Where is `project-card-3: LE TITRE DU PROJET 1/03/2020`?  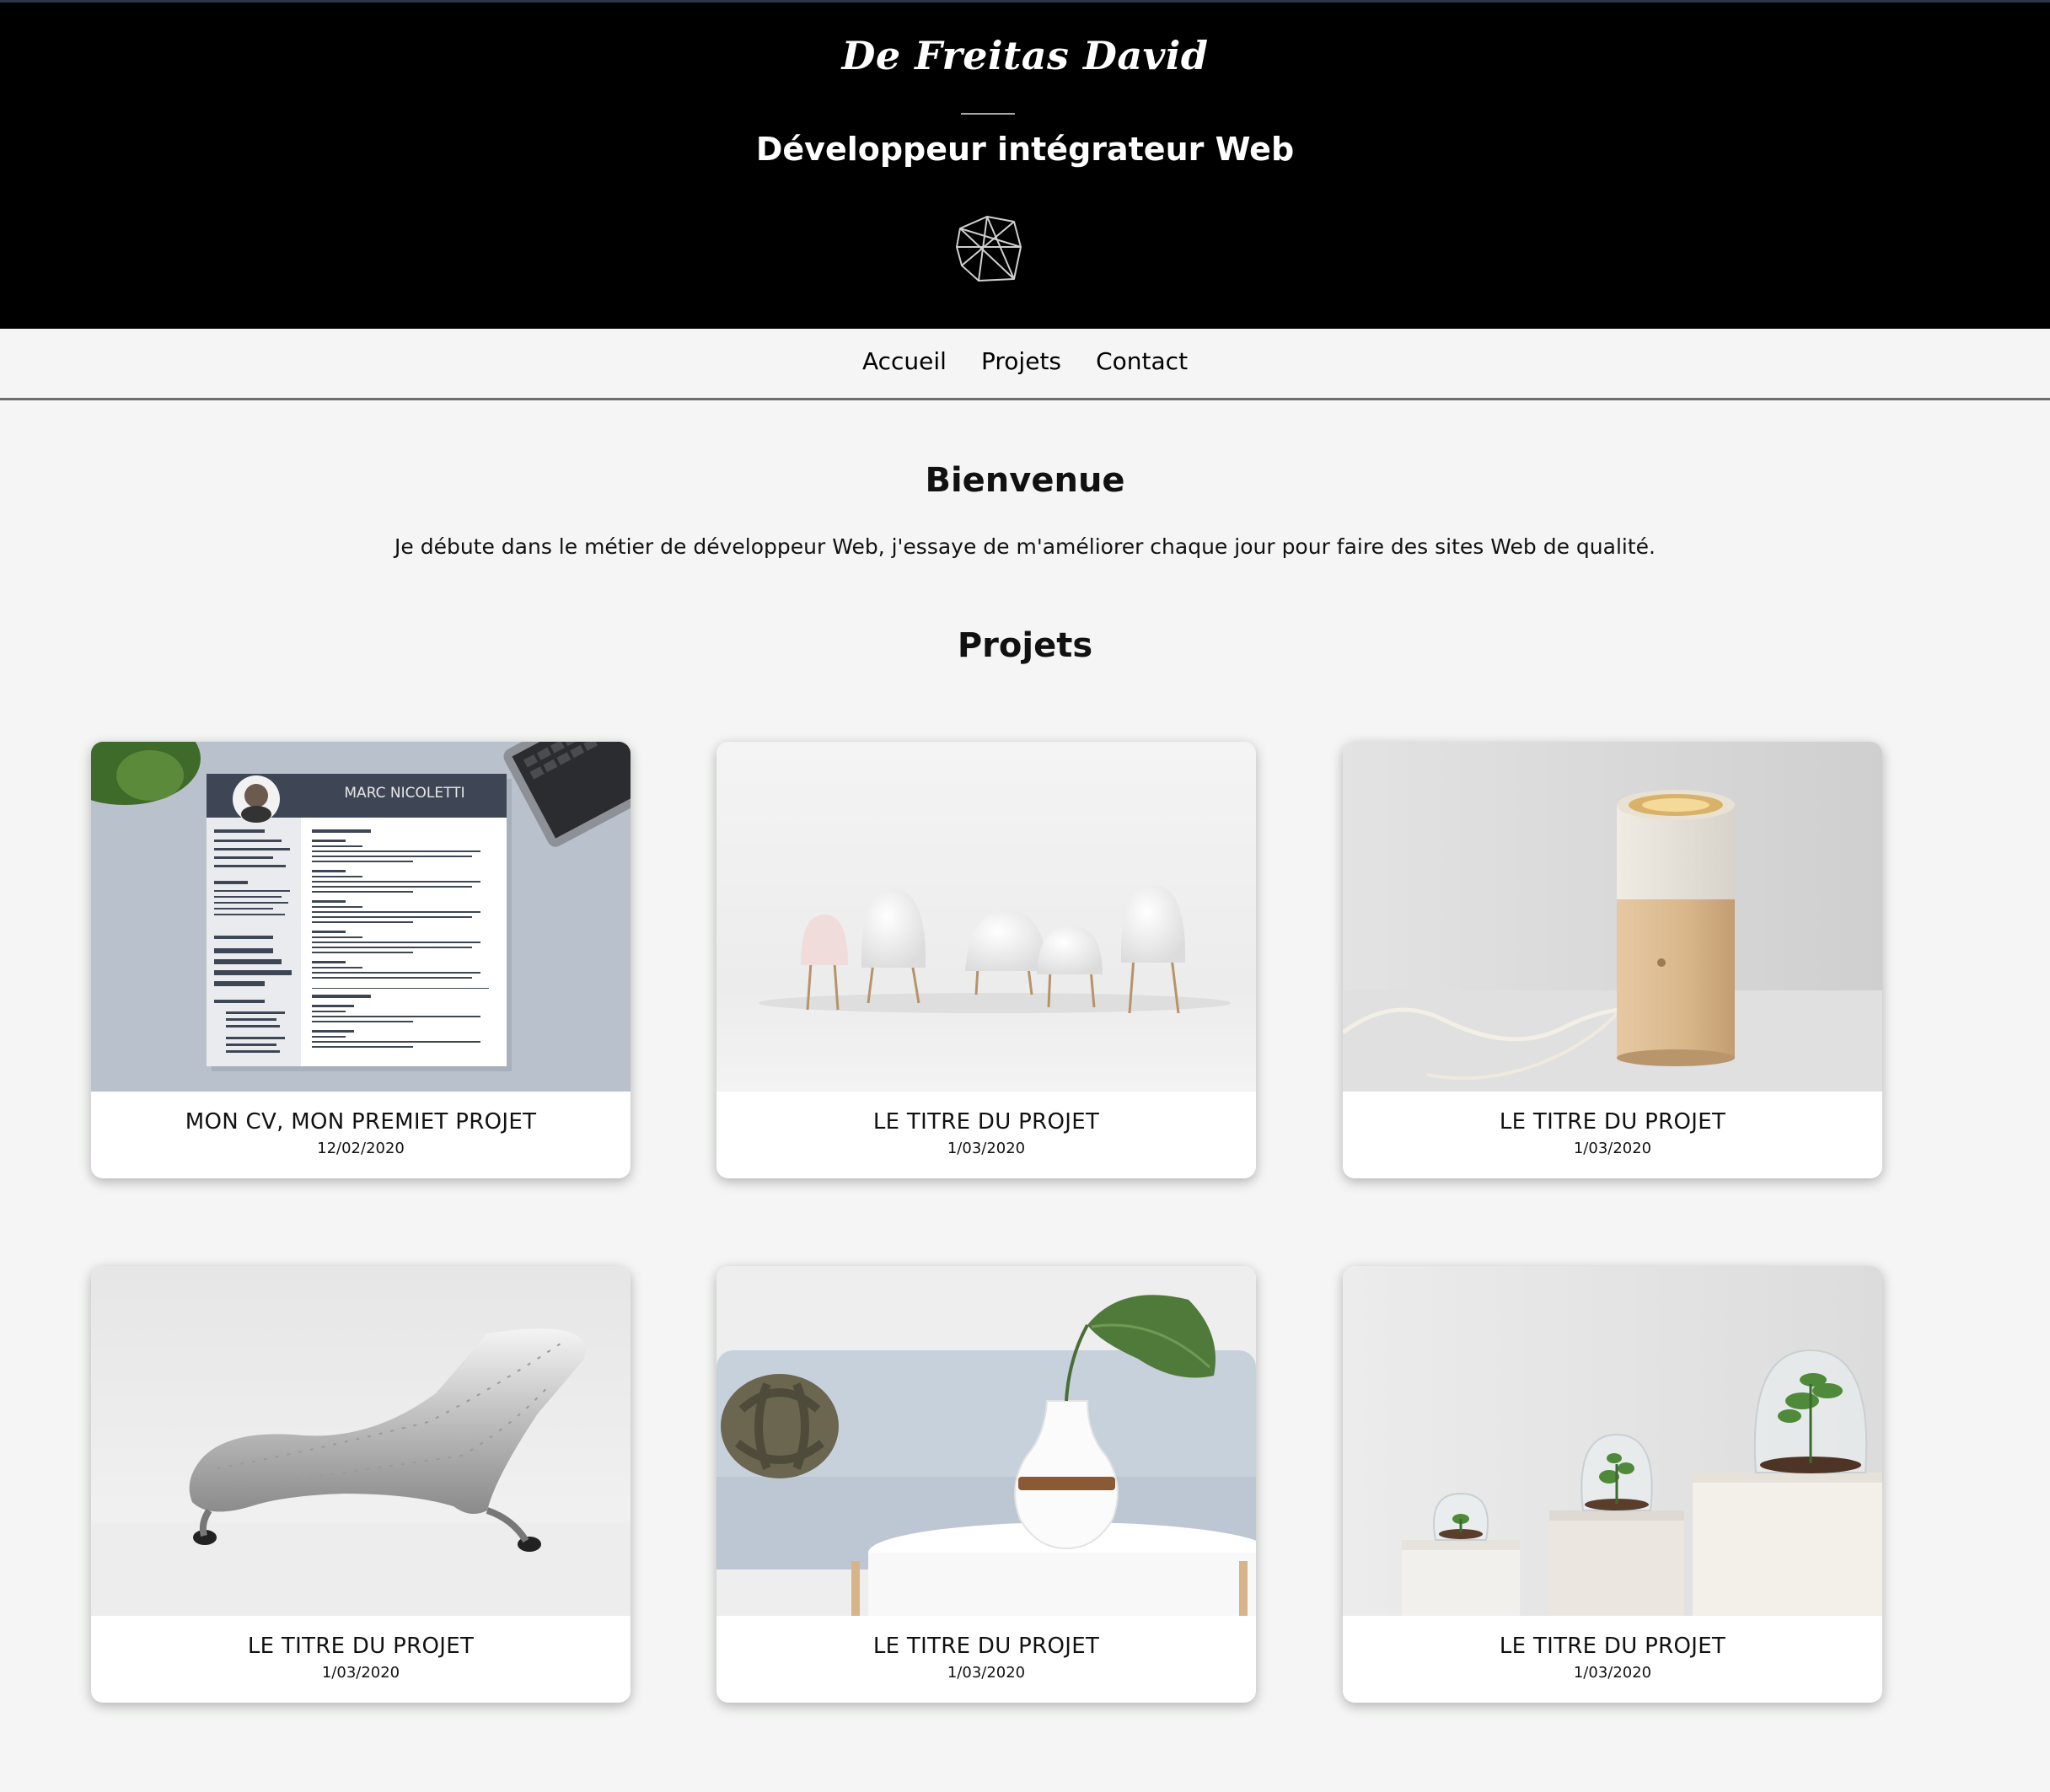 project-card-3: LE TITRE DU PROJET 1/03/2020 is located at coordinates (1612, 960).